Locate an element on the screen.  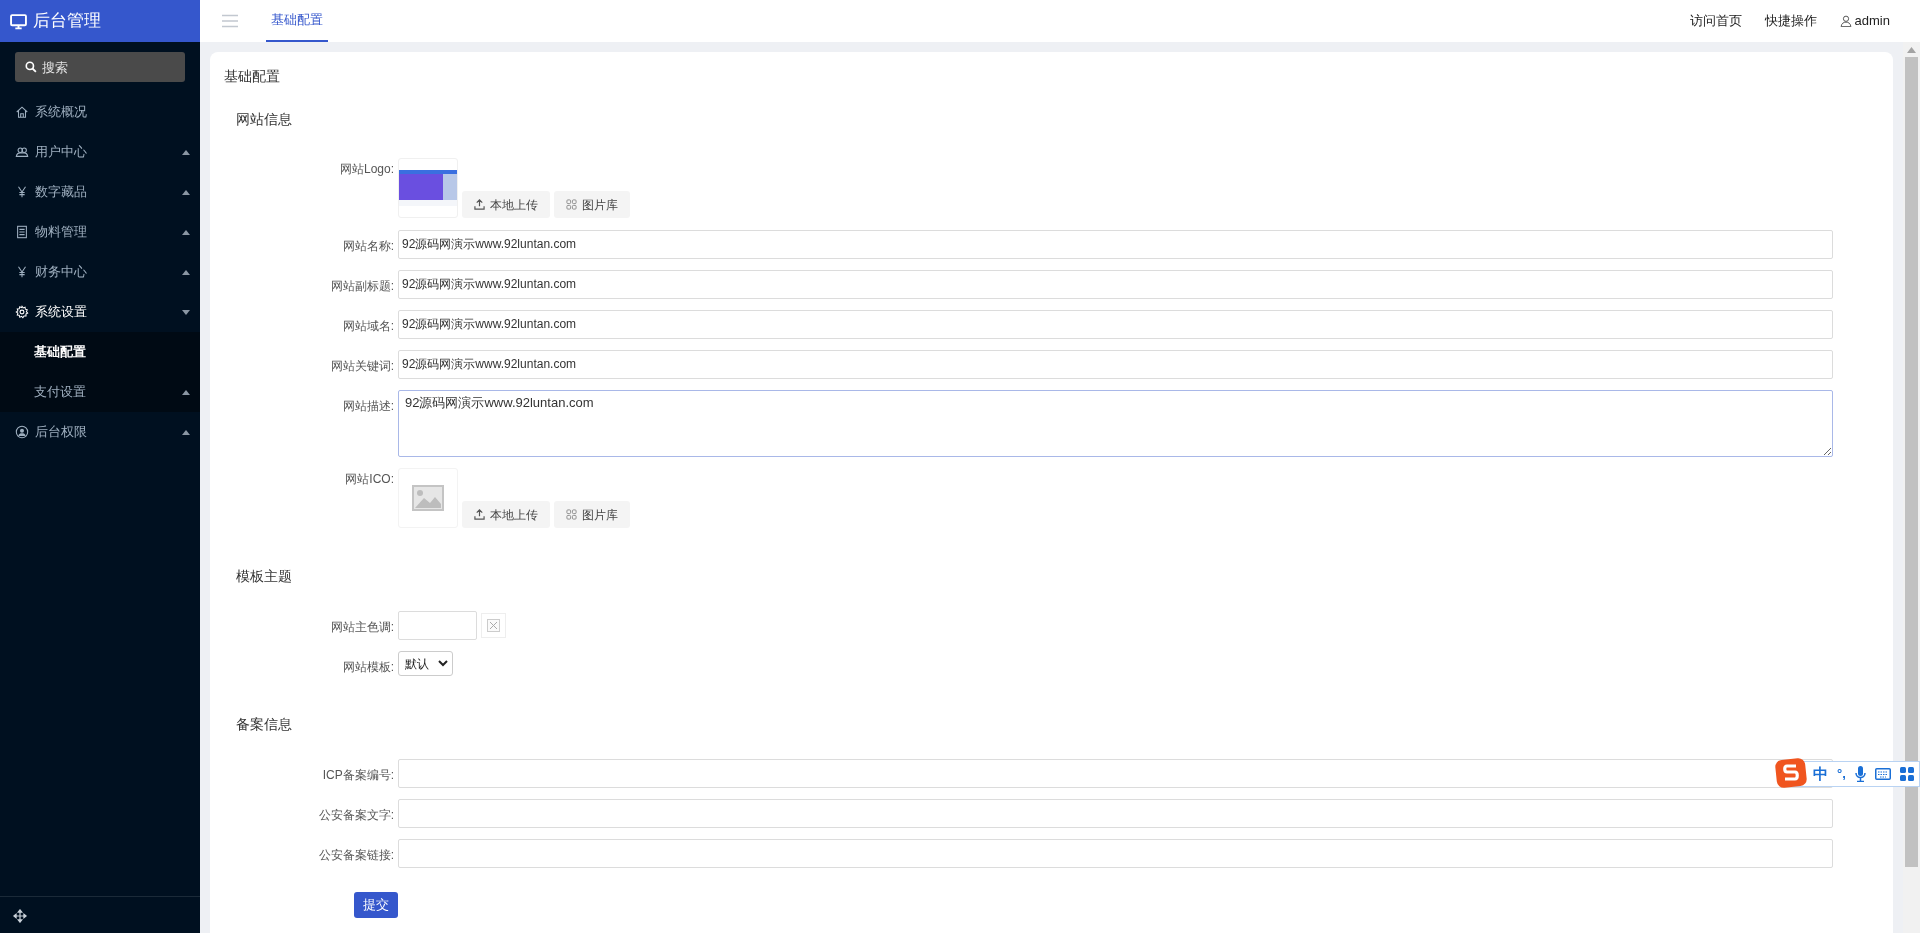
move-icon is located at coordinates (20, 916).